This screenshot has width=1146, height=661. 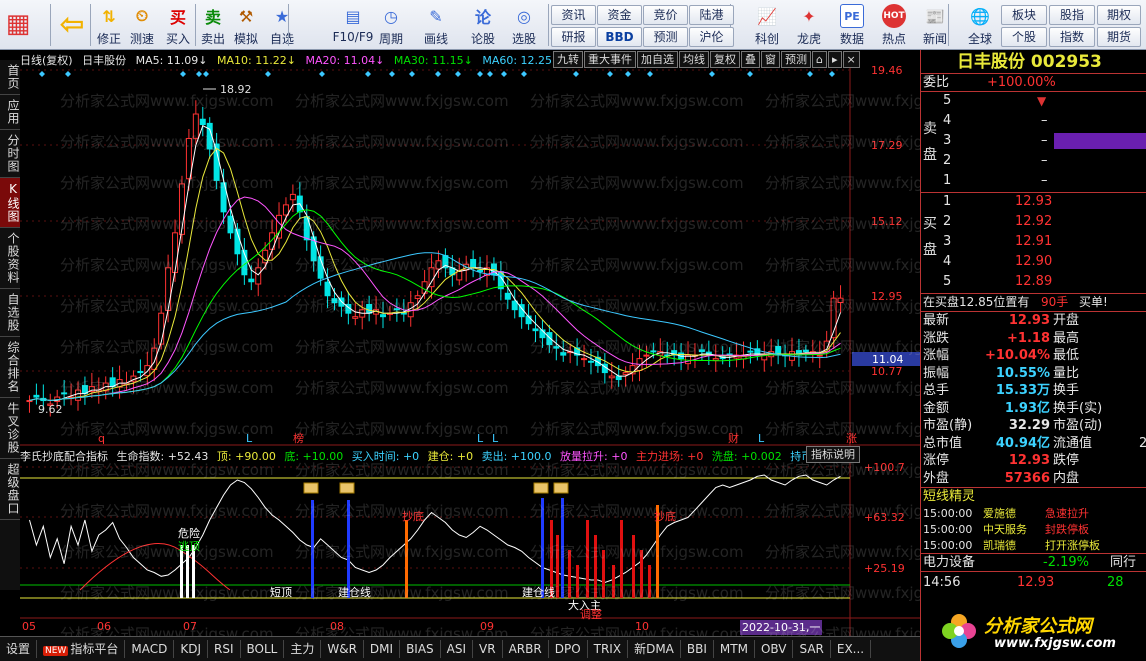 I want to click on sell-level-row: 4–, so click(x=1033, y=122).